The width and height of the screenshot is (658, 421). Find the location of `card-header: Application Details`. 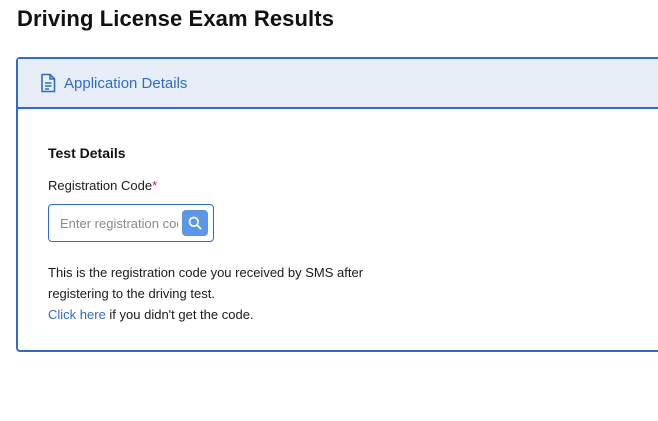

card-header: Application Details is located at coordinates (338, 84).